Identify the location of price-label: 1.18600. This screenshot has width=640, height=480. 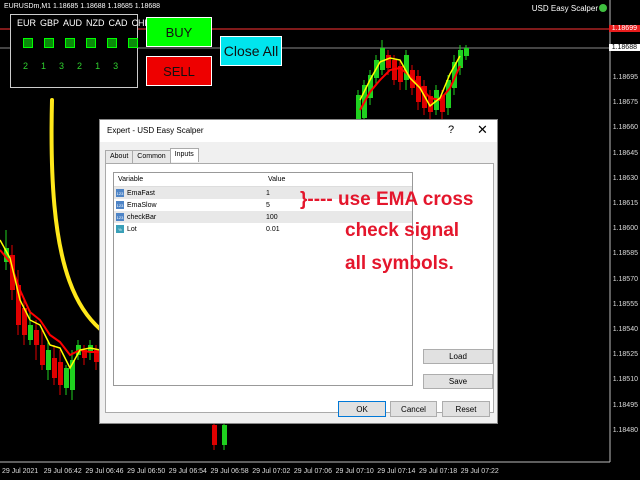
(625, 229).